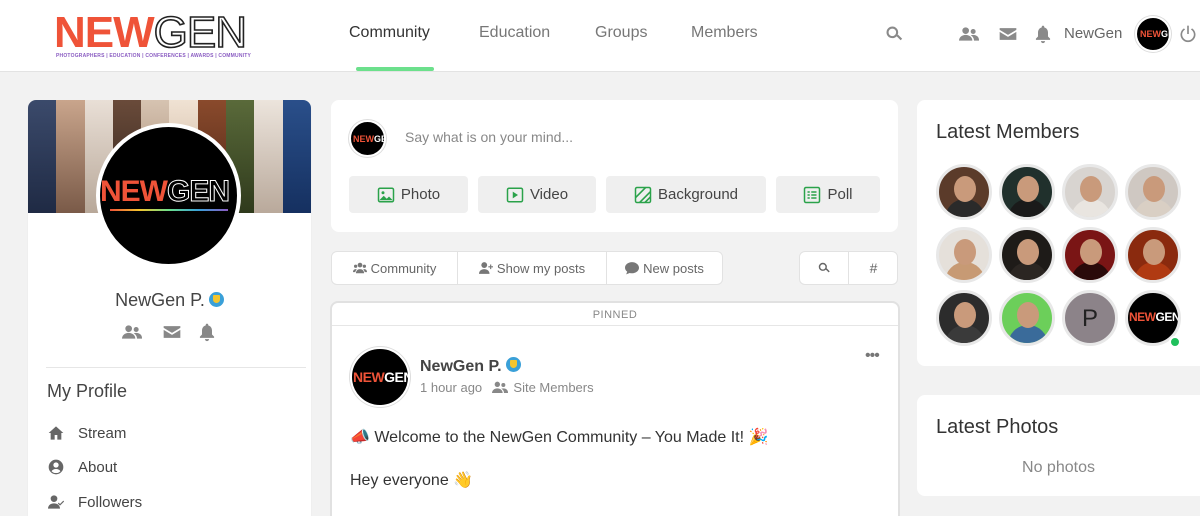 The width and height of the screenshot is (1200, 516). Describe the element at coordinates (56, 433) in the screenshot. I see `home-icon` at that location.